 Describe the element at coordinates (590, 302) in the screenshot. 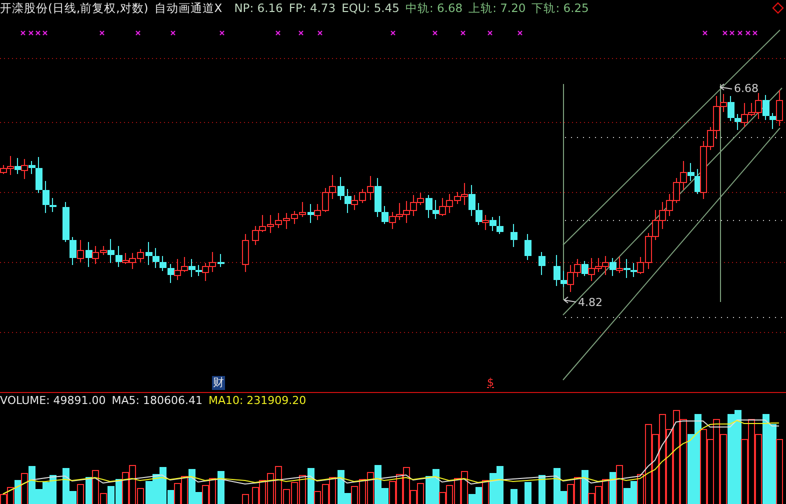

I see `low-price-label: 4.82` at that location.